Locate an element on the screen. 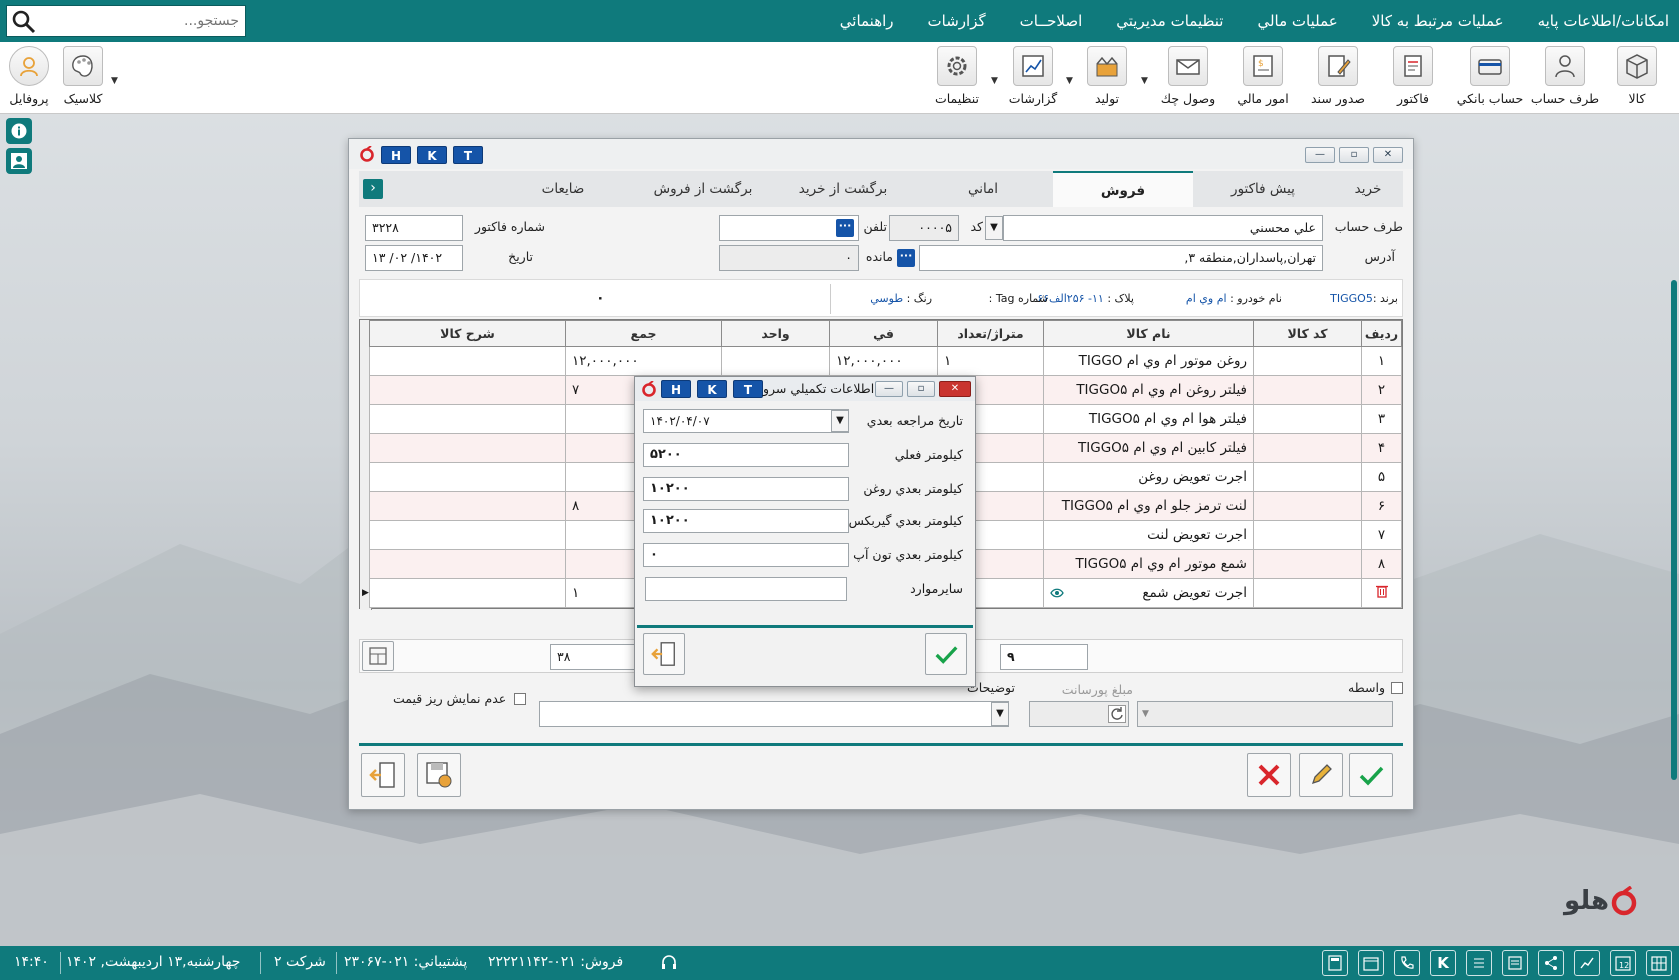 This screenshot has width=1679, height=980. search-icon is located at coordinates (24, 22).